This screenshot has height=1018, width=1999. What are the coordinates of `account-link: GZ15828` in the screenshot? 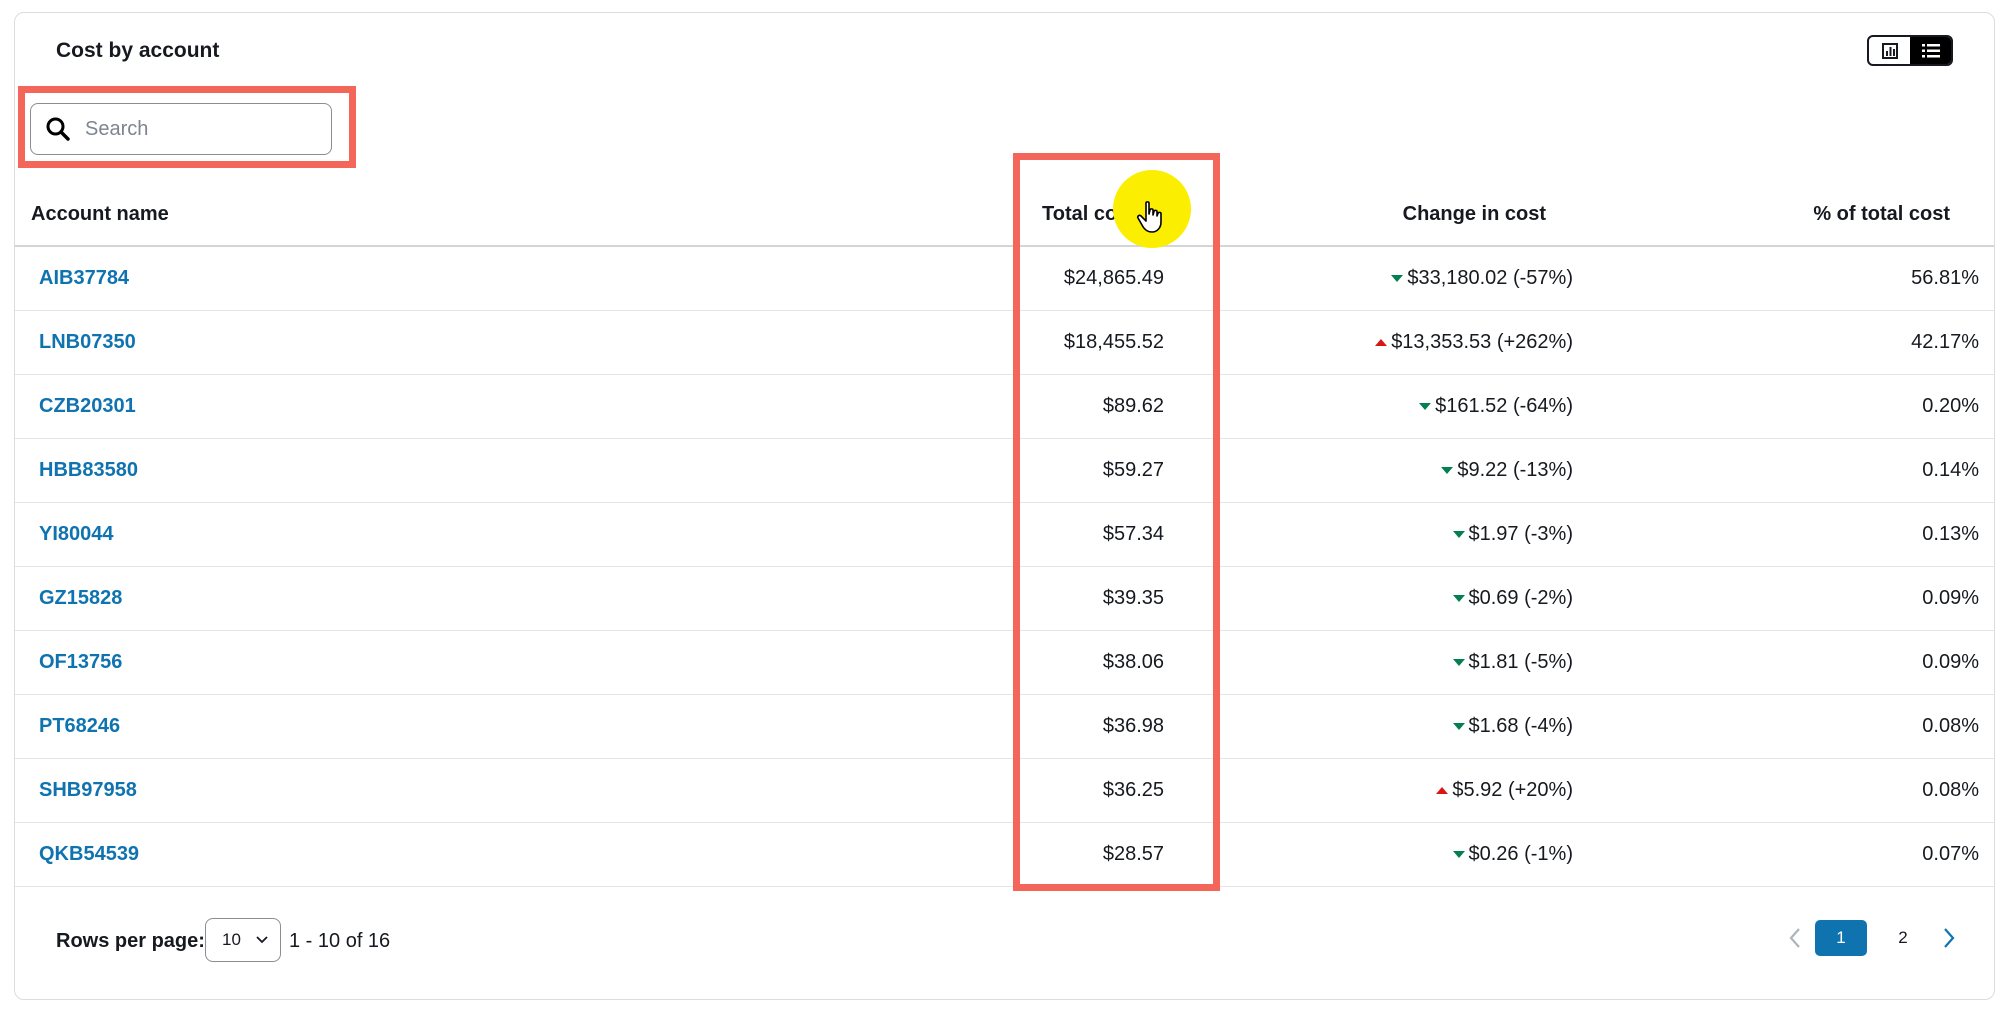 It's located at (80, 598).